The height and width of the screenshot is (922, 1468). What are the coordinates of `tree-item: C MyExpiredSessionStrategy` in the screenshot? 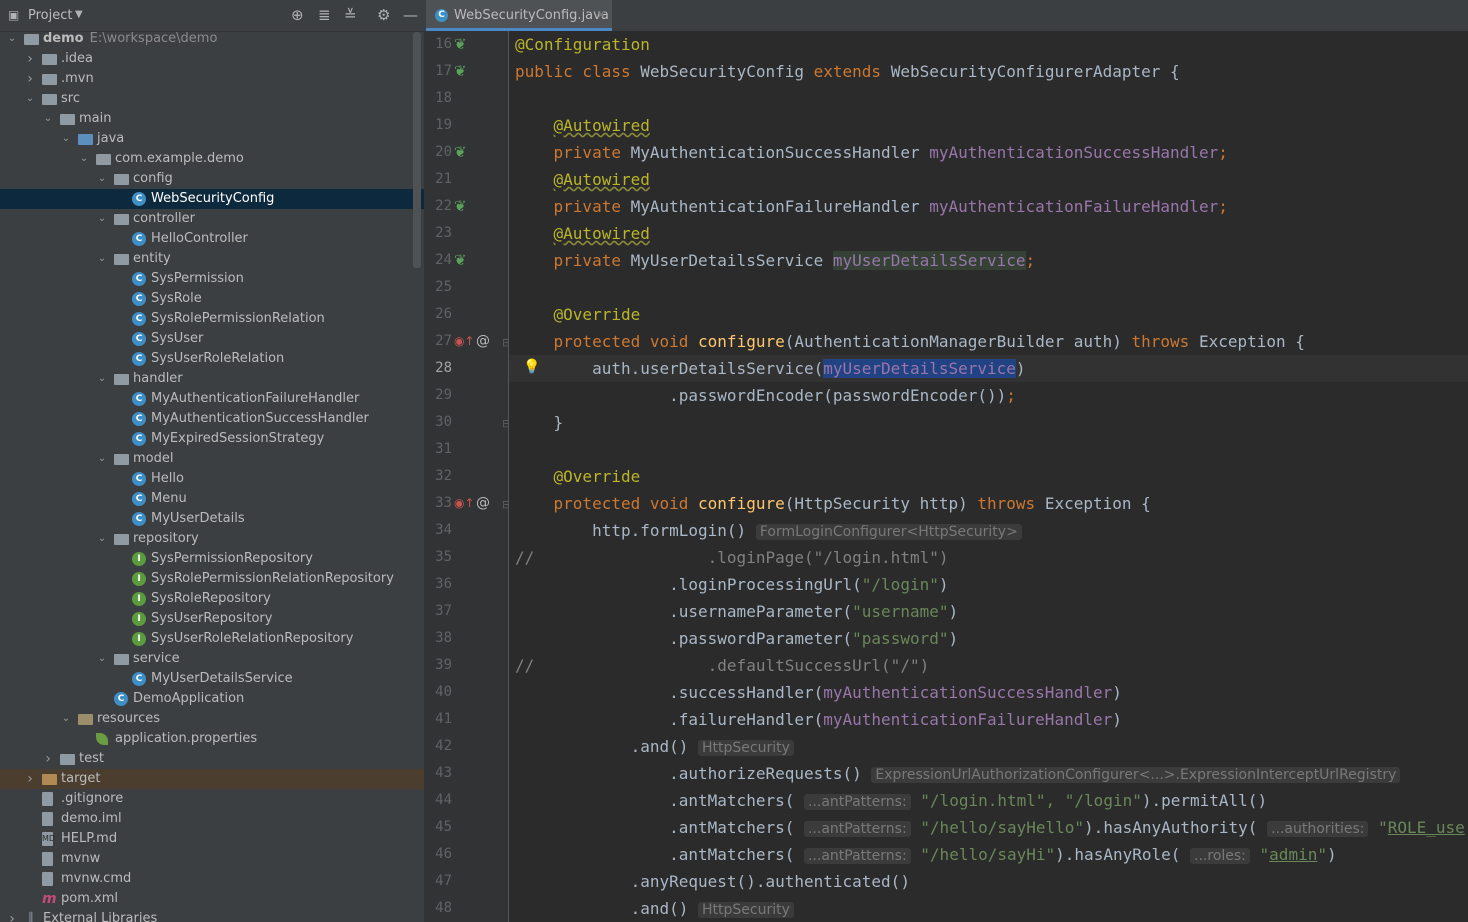 It's located at (212, 439).